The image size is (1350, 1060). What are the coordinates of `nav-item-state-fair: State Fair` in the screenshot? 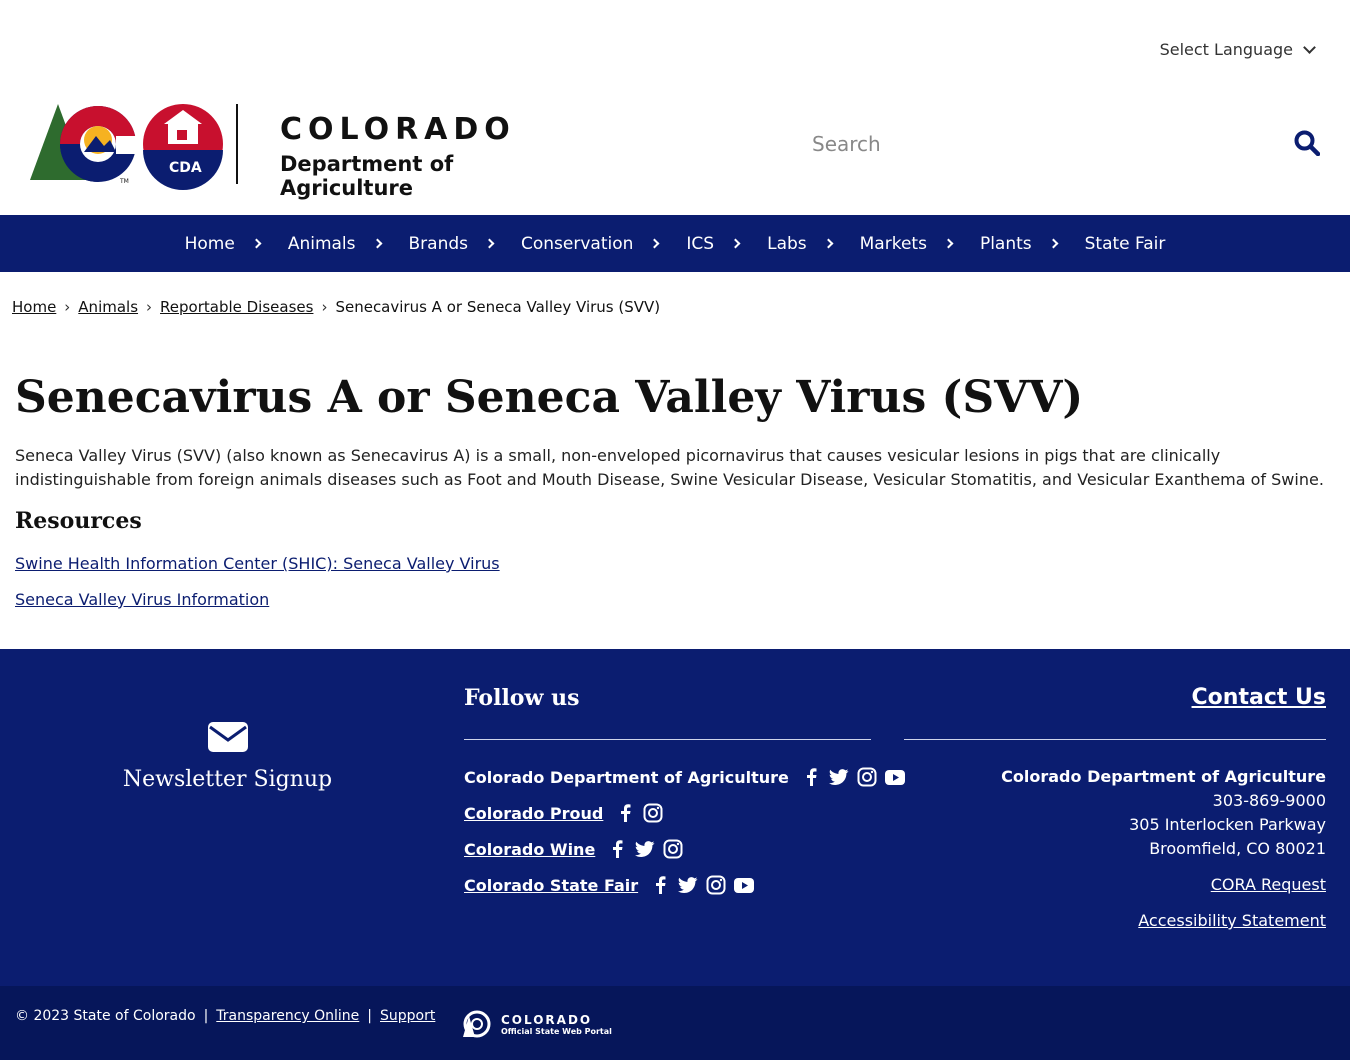 It's located at (1125, 244).